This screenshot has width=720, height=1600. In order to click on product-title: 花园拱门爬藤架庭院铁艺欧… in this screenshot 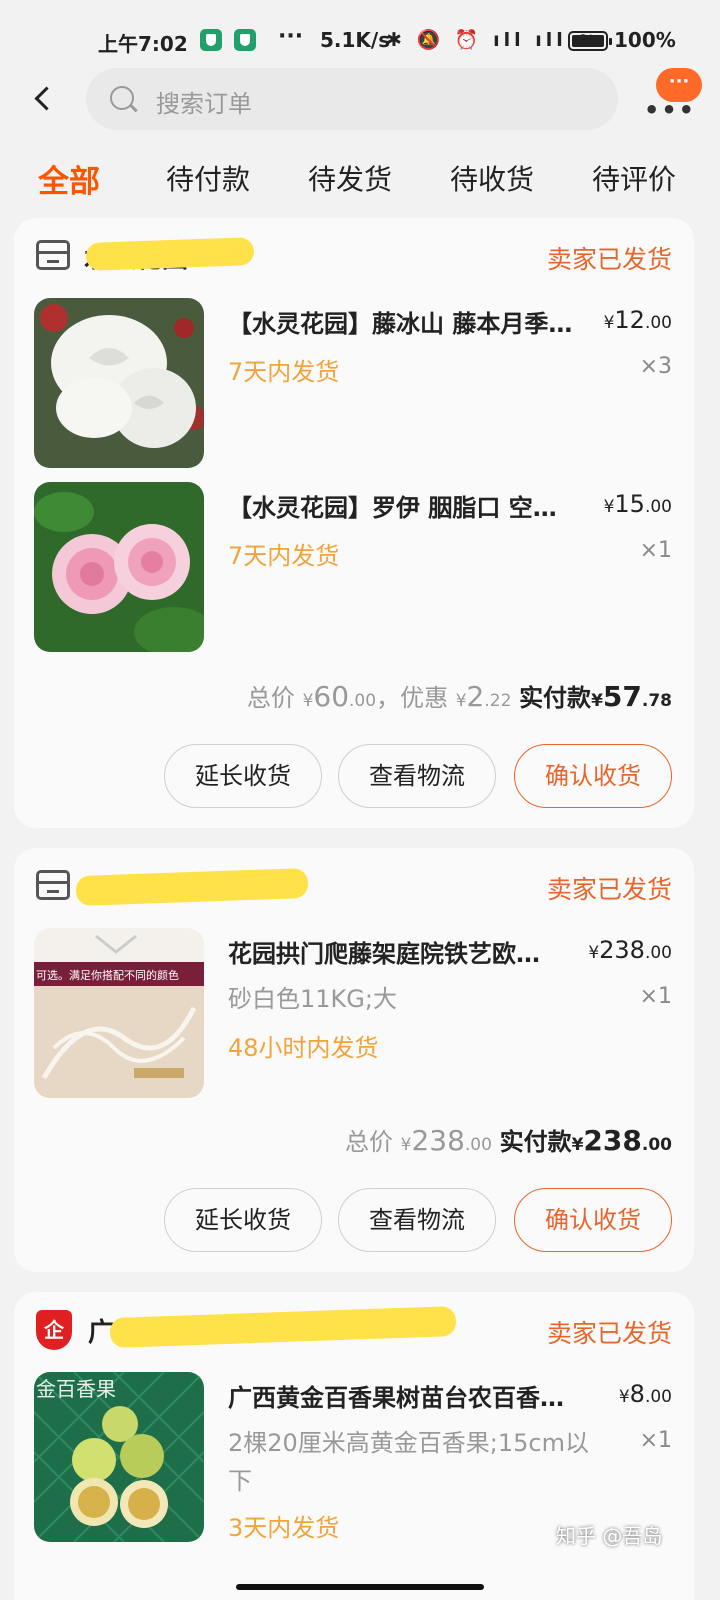, I will do `click(406, 951)`.